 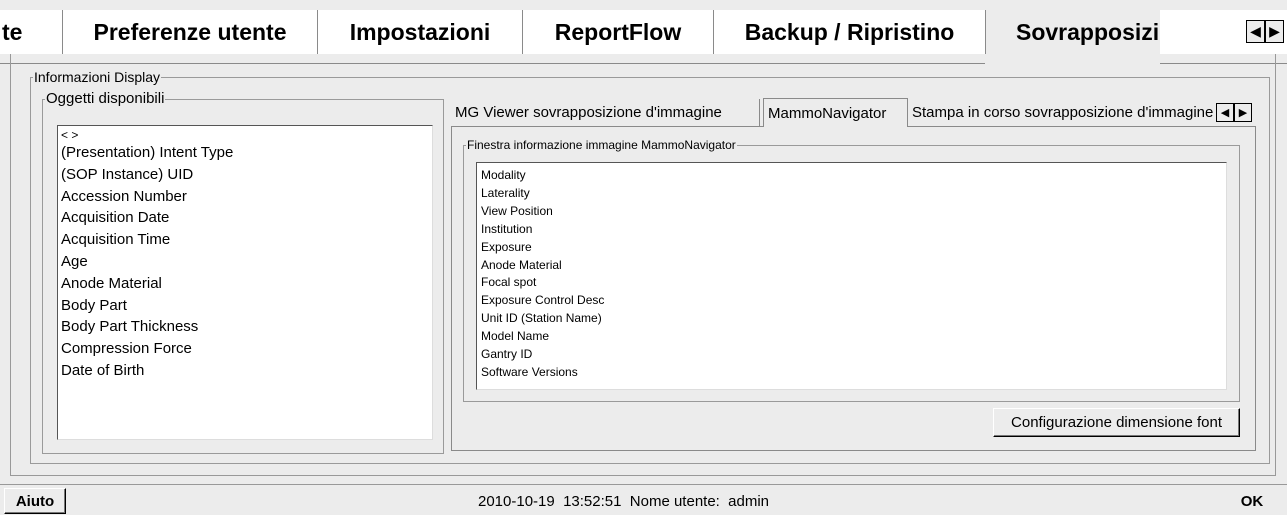 What do you see at coordinates (245, 262) in the screenshot?
I see `list-item: Age` at bounding box center [245, 262].